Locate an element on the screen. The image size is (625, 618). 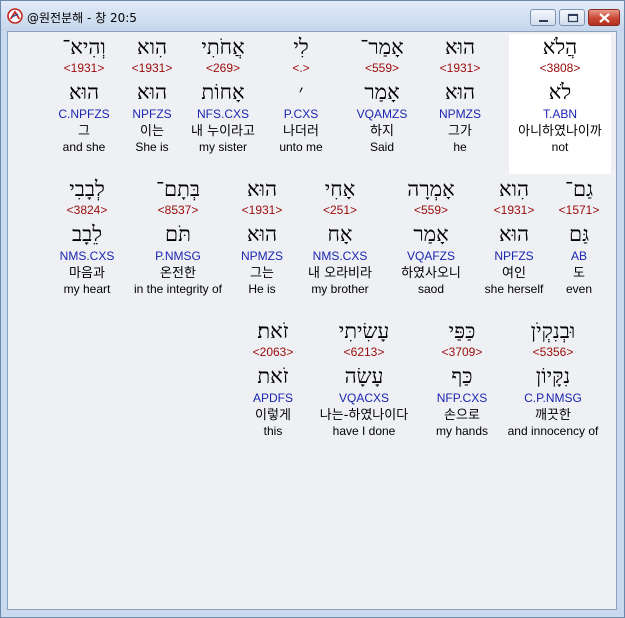
word-cell: הֲלֹא <3808> לֹא T.ABN 아니하였나이까 not is located at coordinates (560, 104).